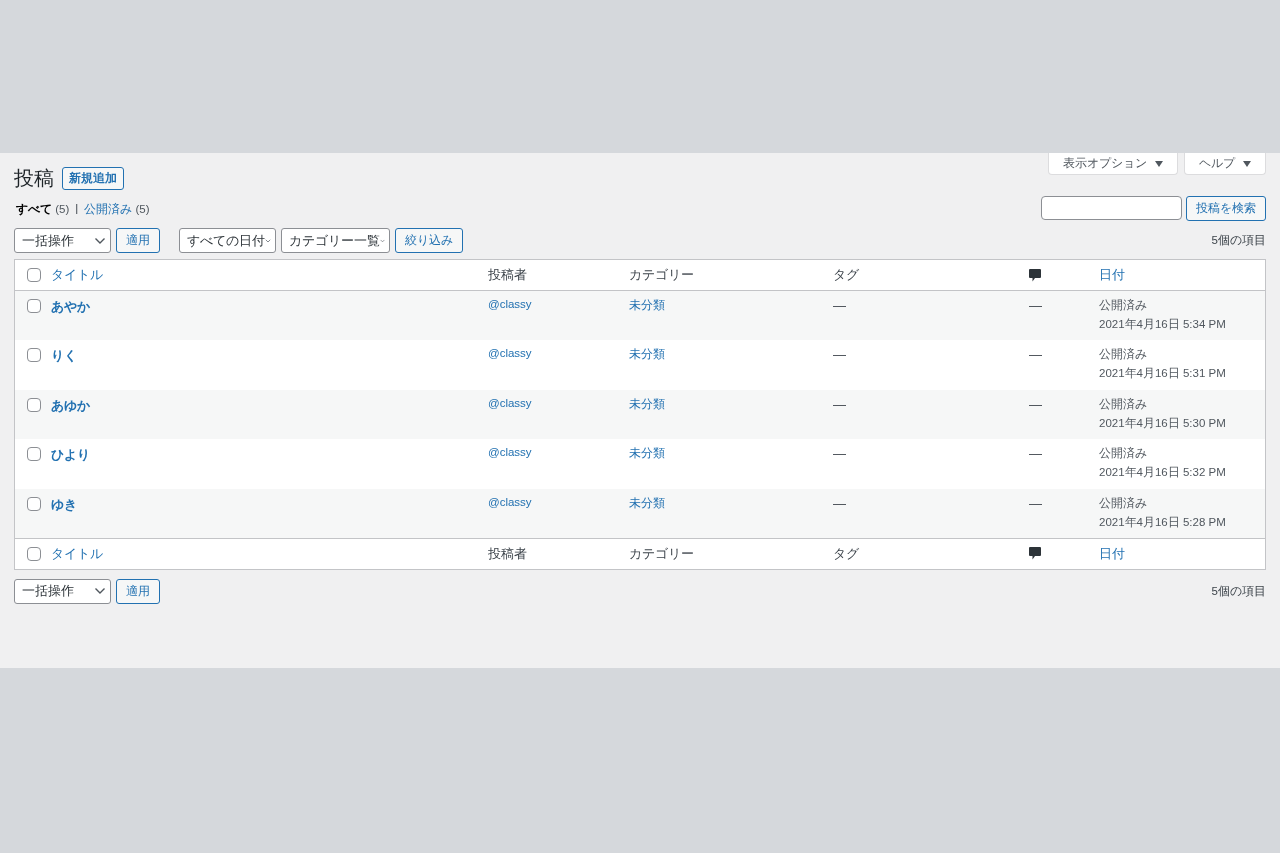 The width and height of the screenshot is (1280, 853). What do you see at coordinates (43, 209) in the screenshot?
I see `status-filter-link: すべて (5)` at bounding box center [43, 209].